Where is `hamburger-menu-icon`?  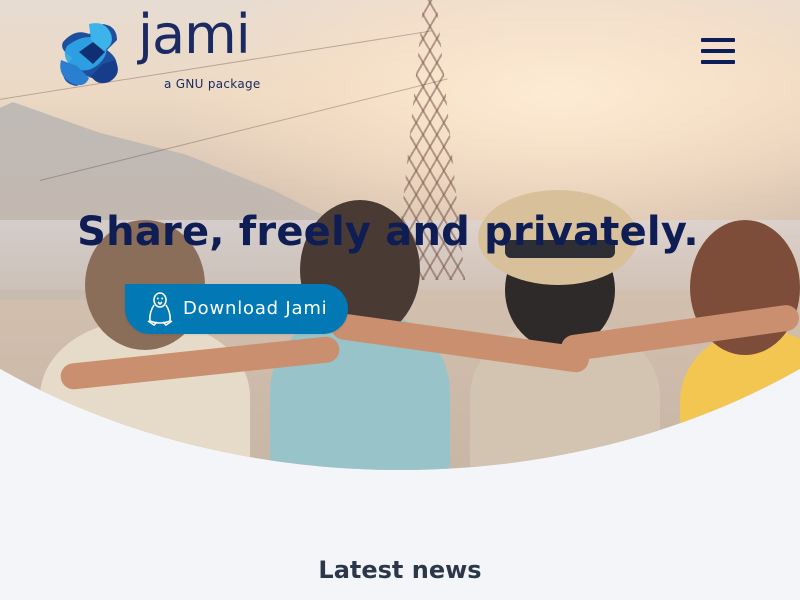 hamburger-menu-icon is located at coordinates (718, 51).